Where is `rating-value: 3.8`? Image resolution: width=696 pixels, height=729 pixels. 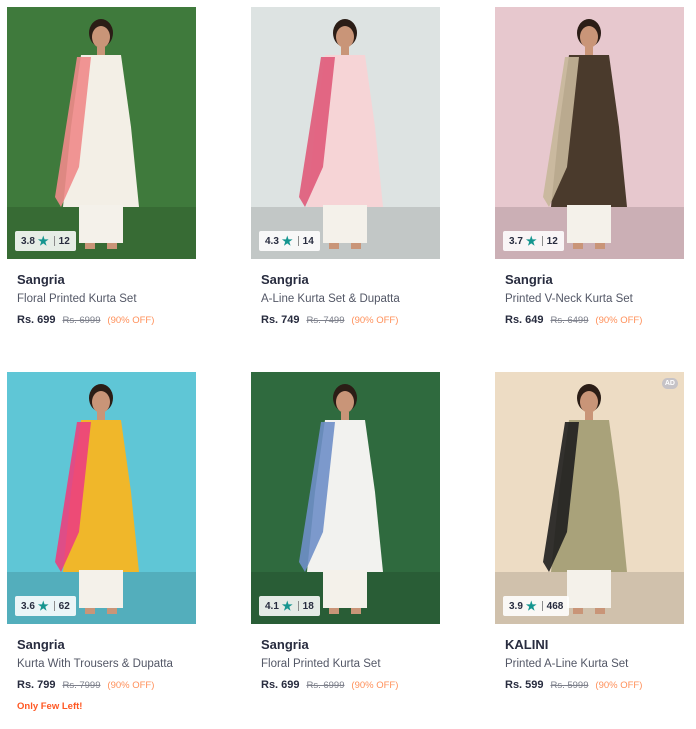 rating-value: 3.8 is located at coordinates (28, 241).